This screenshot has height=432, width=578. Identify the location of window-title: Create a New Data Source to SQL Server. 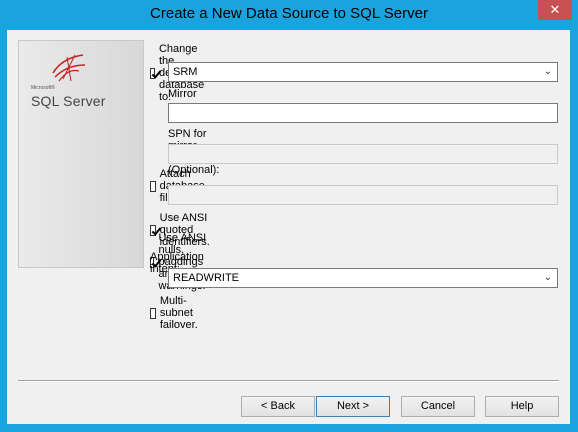
(289, 13).